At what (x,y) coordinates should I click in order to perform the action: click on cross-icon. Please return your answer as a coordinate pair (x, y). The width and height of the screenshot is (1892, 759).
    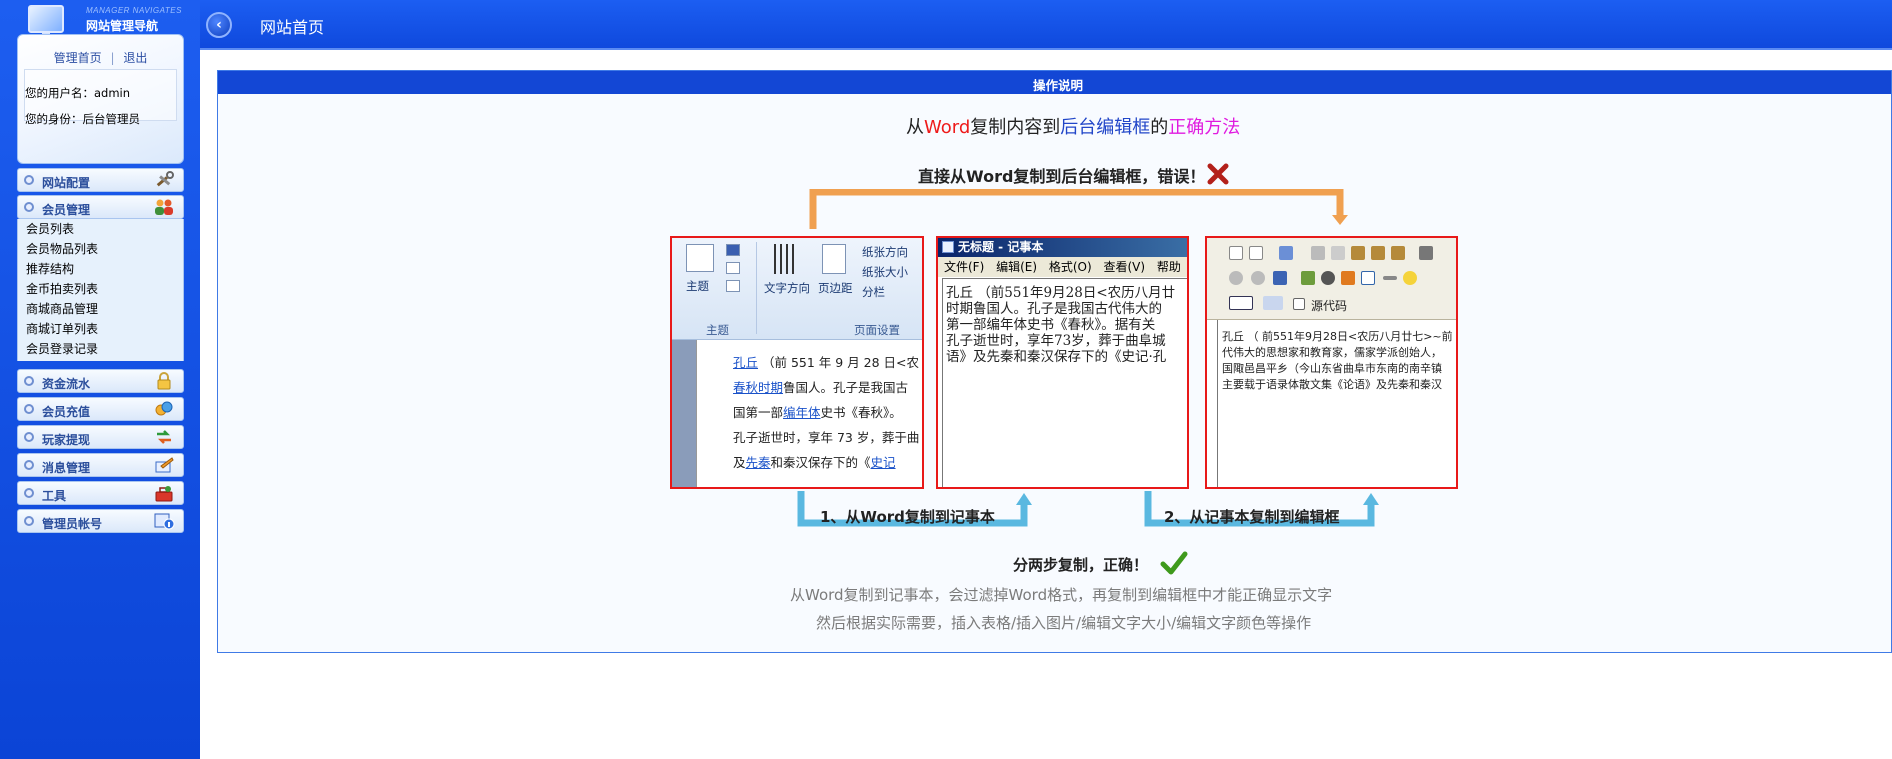
    Looking at the image, I should click on (1218, 174).